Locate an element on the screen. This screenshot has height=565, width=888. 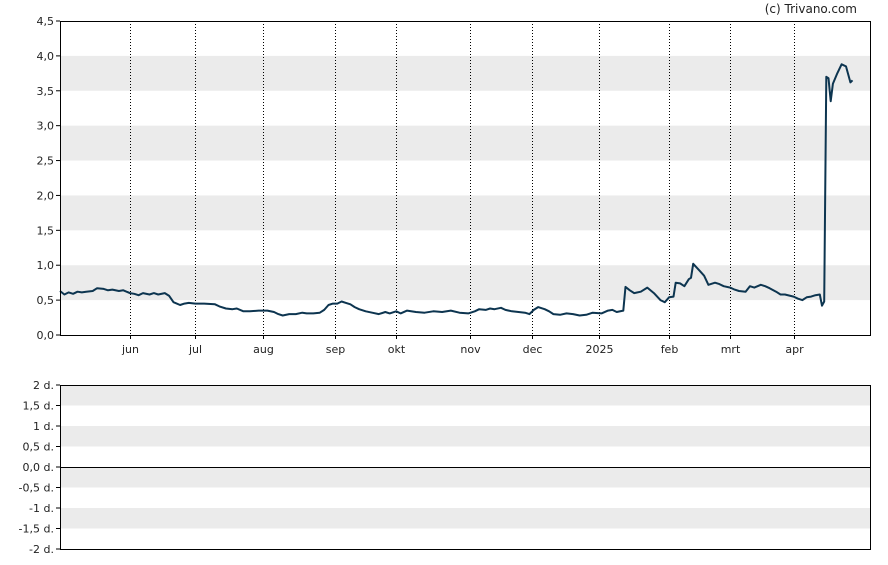
lower-y-tick-label: -1 d. is located at coordinates (41, 508).